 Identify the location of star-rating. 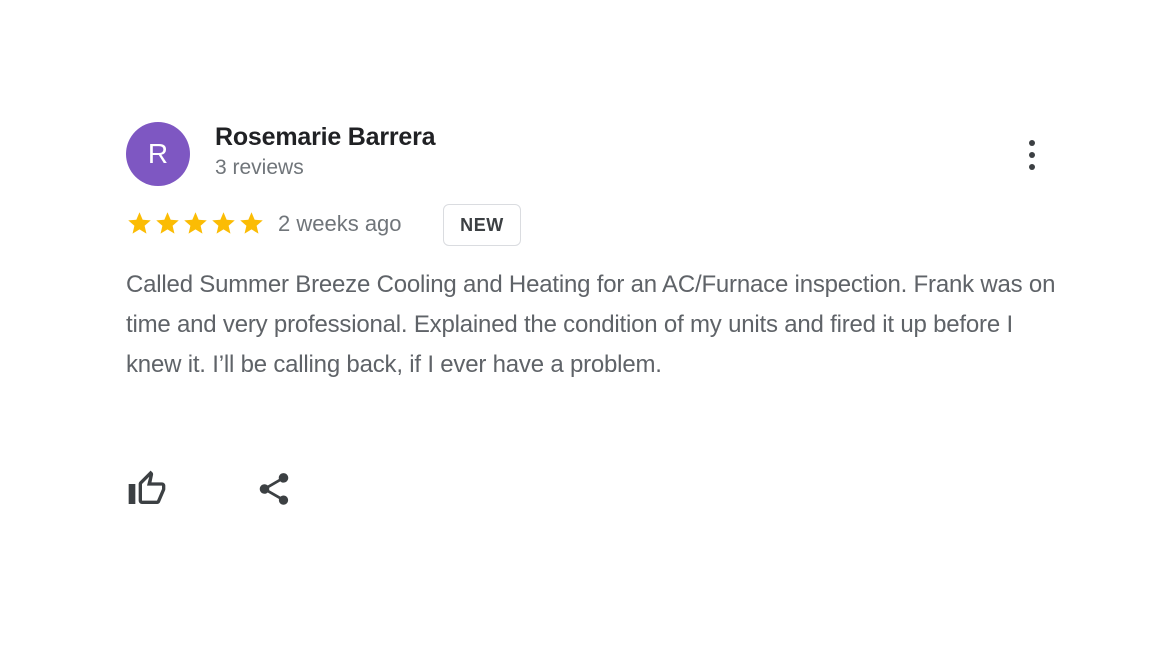
(195, 223).